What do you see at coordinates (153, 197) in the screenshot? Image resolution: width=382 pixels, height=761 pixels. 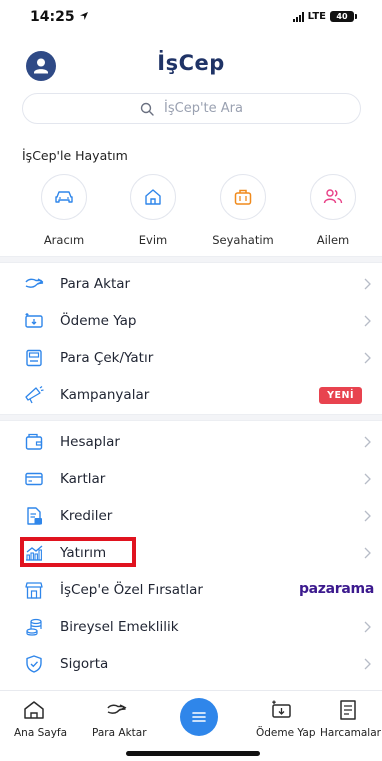 I see `house-icon` at bounding box center [153, 197].